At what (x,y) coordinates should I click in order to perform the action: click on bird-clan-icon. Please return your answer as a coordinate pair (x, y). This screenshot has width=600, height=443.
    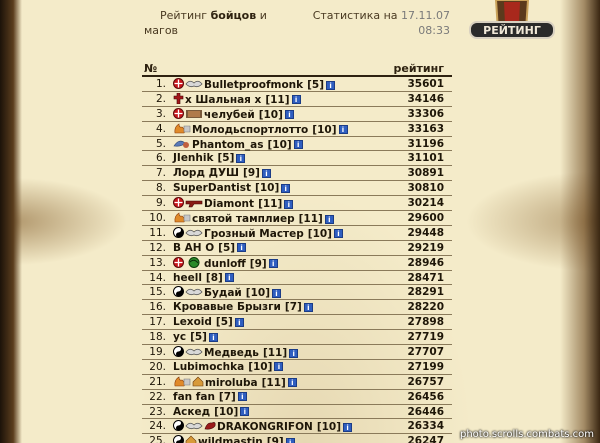
    Looking at the image, I should click on (182, 145).